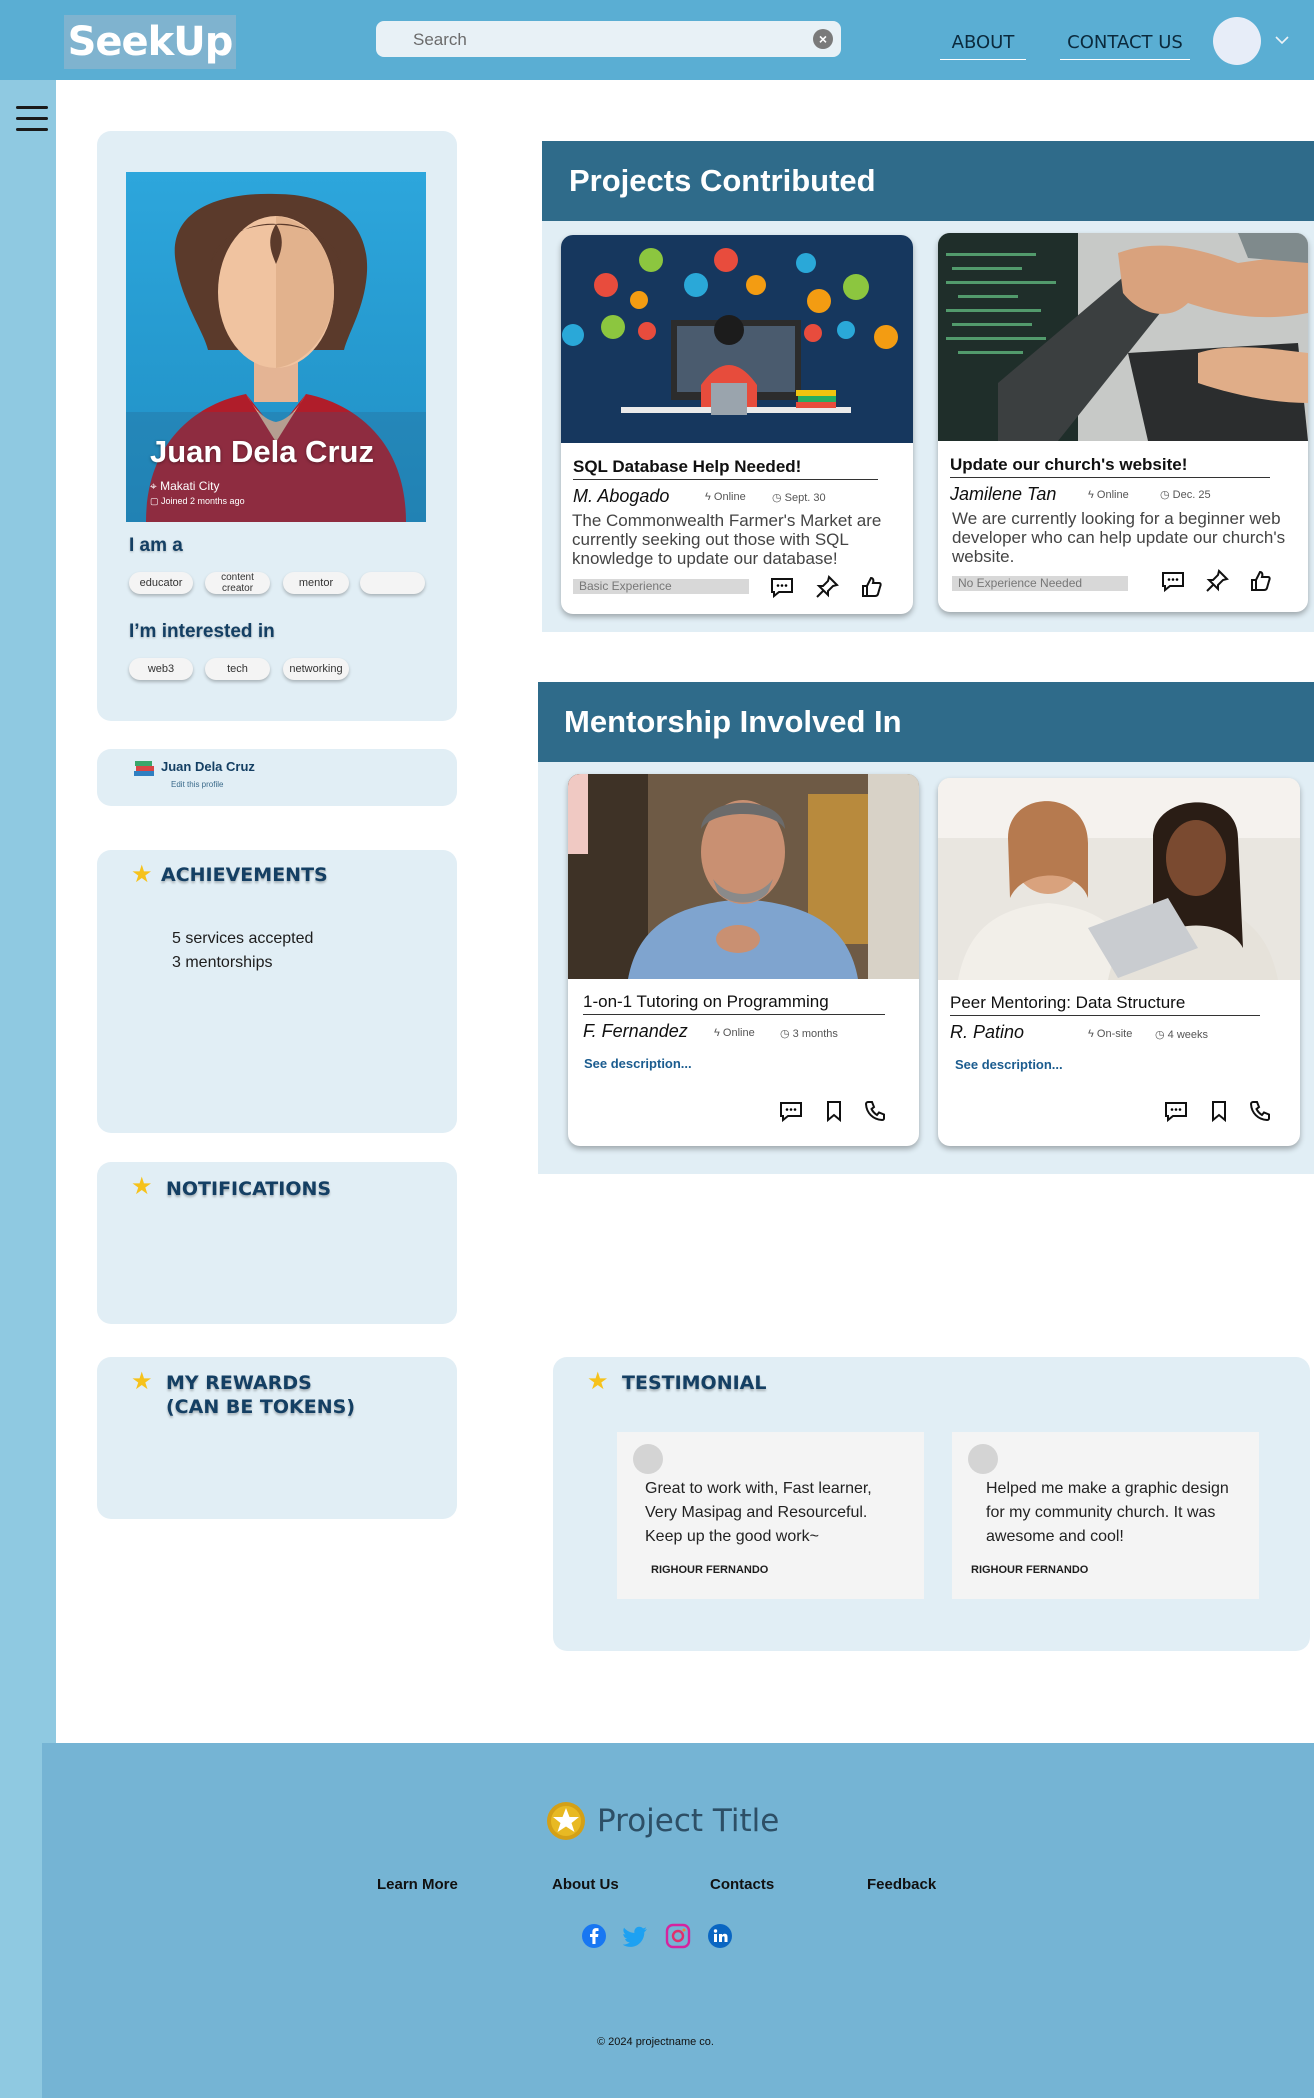  Describe the element at coordinates (661, 586) in the screenshot. I see `experience-tag: Basic Experience` at that location.